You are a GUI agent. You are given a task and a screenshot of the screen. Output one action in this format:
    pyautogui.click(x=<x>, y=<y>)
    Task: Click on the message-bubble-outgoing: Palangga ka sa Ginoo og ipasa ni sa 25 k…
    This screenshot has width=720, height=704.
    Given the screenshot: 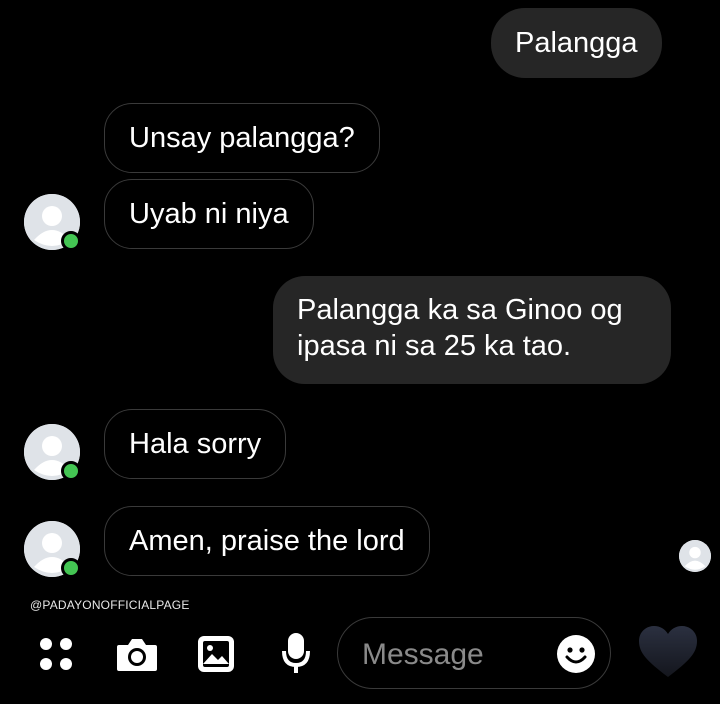 What is the action you would take?
    pyautogui.click(x=472, y=330)
    